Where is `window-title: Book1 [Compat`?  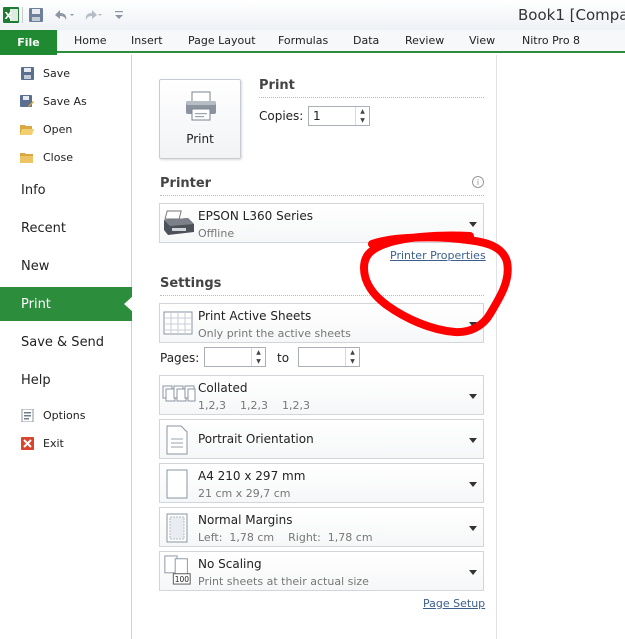
window-title: Book1 [Compat is located at coordinates (571, 15).